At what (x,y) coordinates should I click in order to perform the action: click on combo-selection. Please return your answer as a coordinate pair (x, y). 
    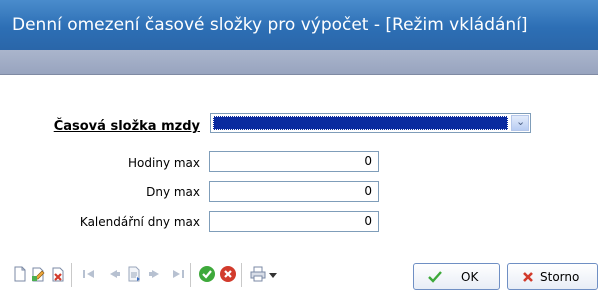
    Looking at the image, I should click on (360, 123).